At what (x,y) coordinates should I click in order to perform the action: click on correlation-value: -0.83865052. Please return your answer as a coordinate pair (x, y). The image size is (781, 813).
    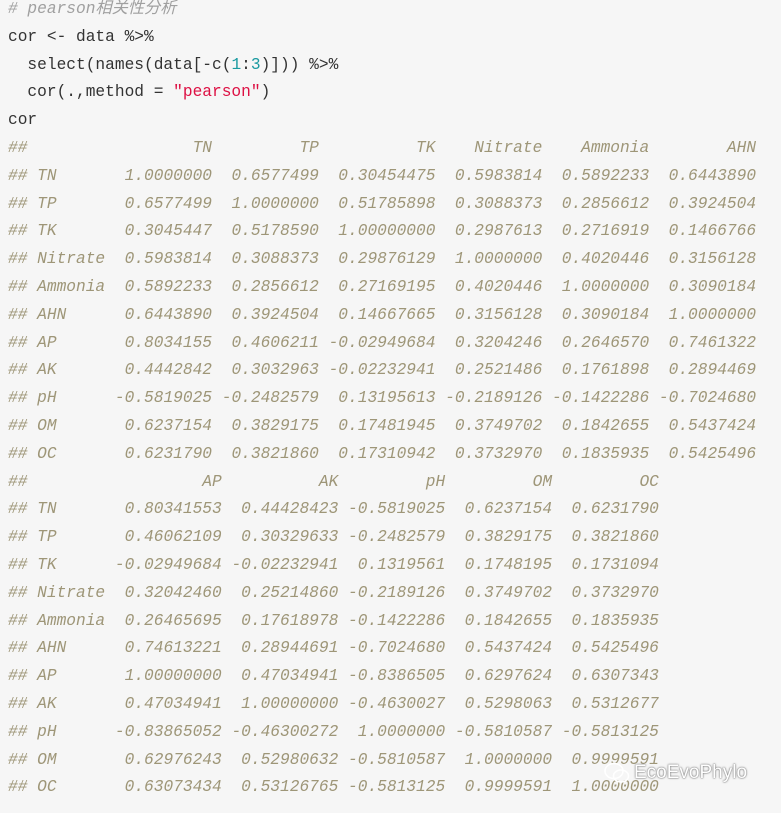
    Looking at the image, I should click on (163, 731).